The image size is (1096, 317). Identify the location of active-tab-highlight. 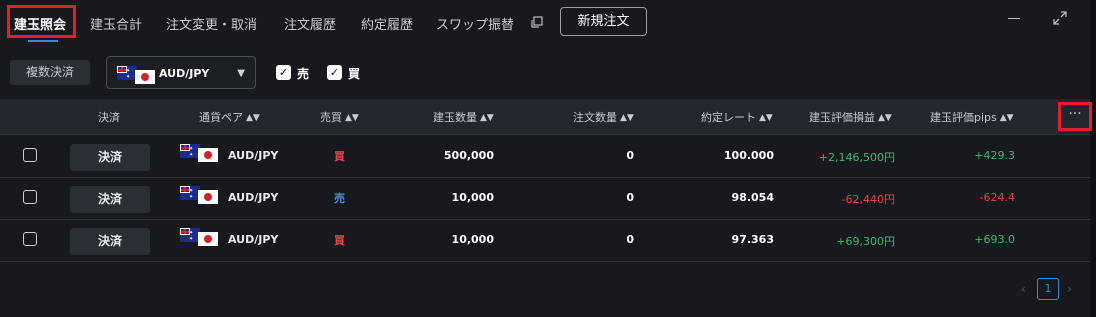
(41, 21).